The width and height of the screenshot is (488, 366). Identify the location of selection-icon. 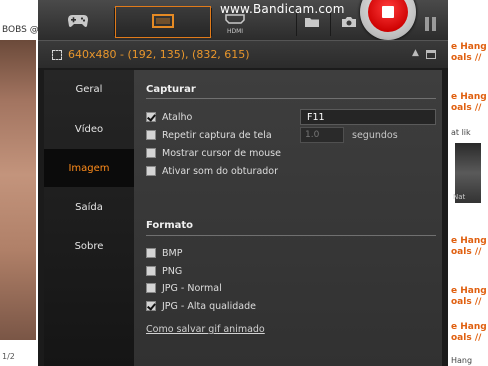
(57, 55).